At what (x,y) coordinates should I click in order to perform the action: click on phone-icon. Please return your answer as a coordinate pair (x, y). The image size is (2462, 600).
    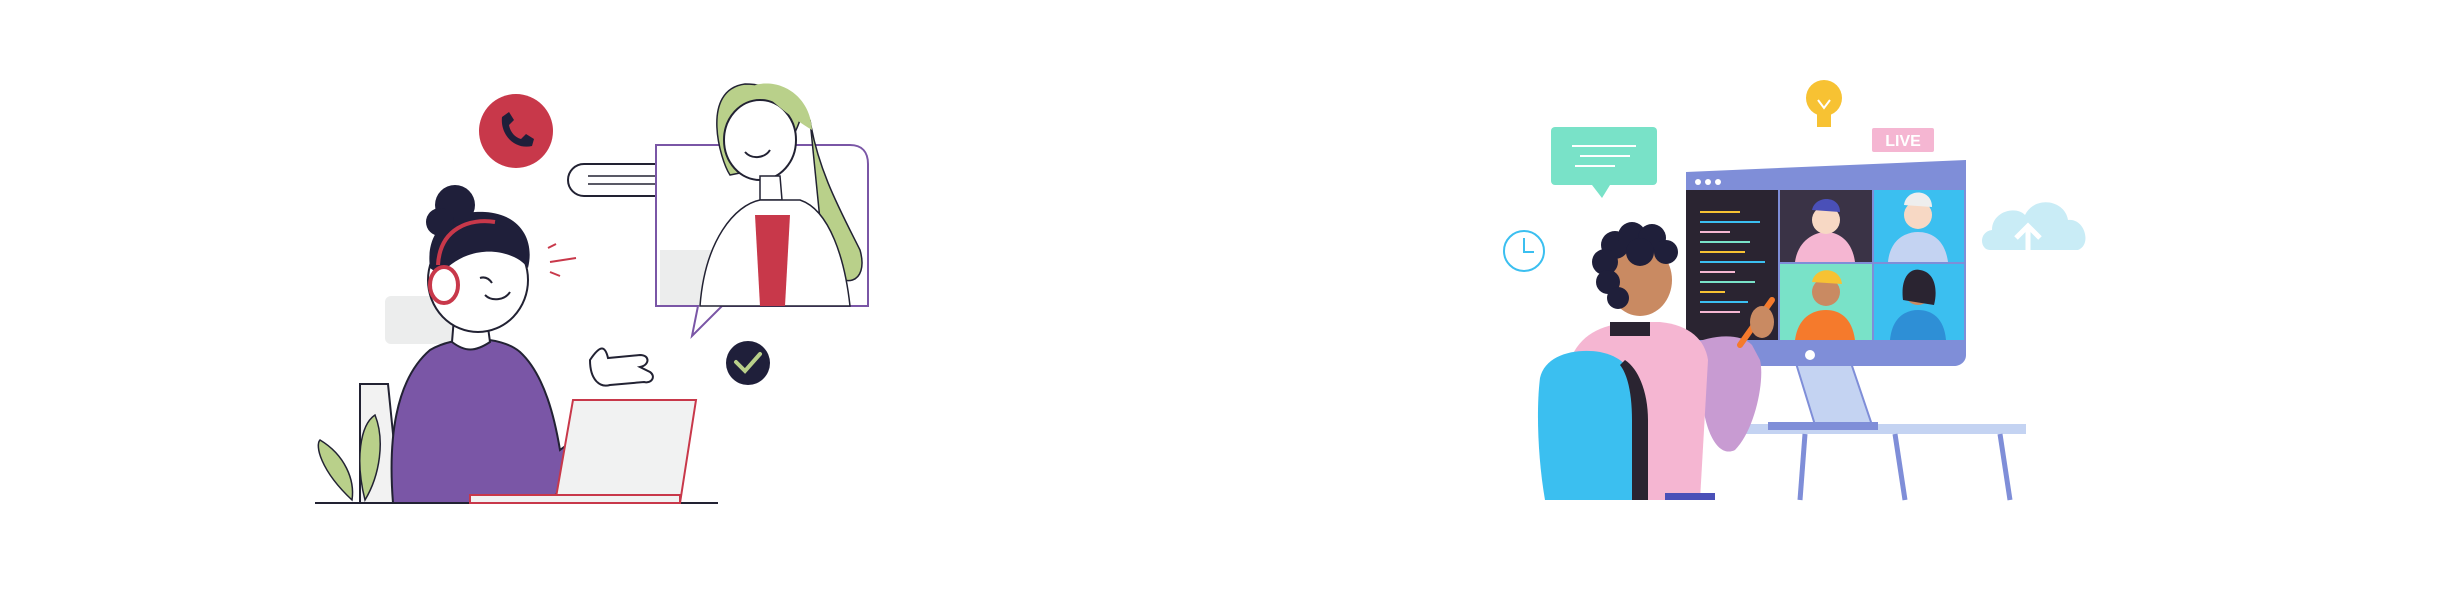
    Looking at the image, I should click on (516, 131).